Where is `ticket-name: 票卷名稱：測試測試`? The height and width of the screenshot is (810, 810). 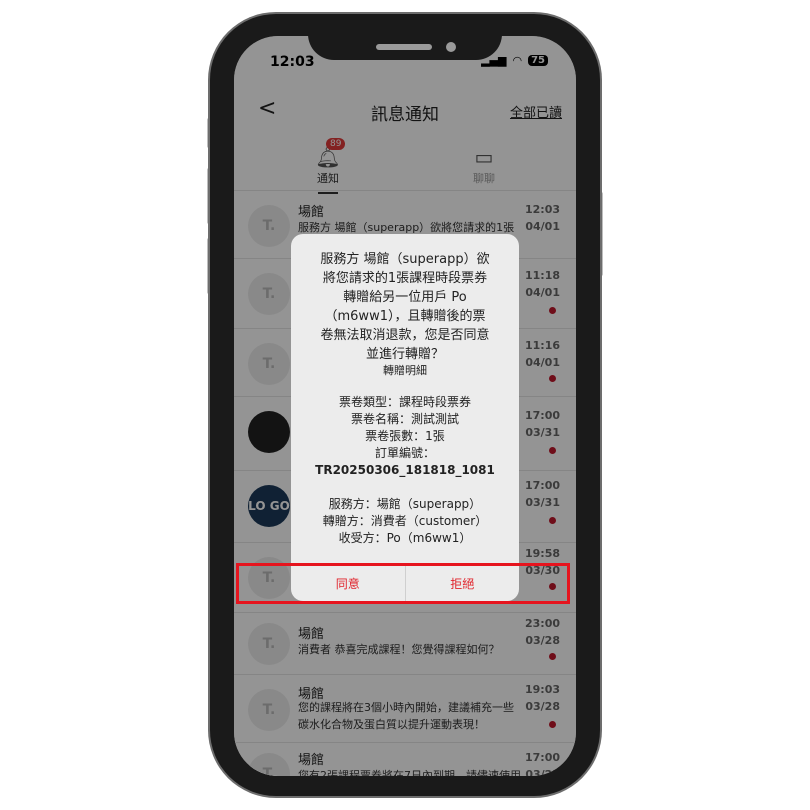 ticket-name: 票卷名稱：測試測試 is located at coordinates (404, 419).